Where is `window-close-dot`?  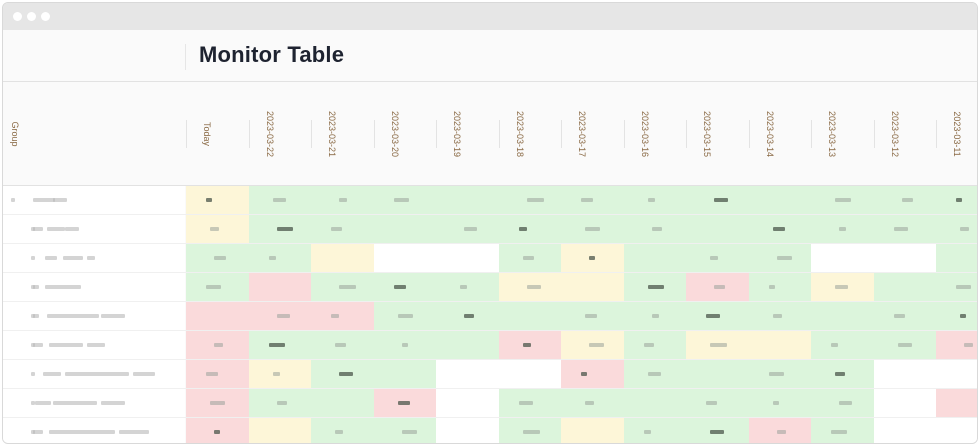
window-close-dot is located at coordinates (17, 16).